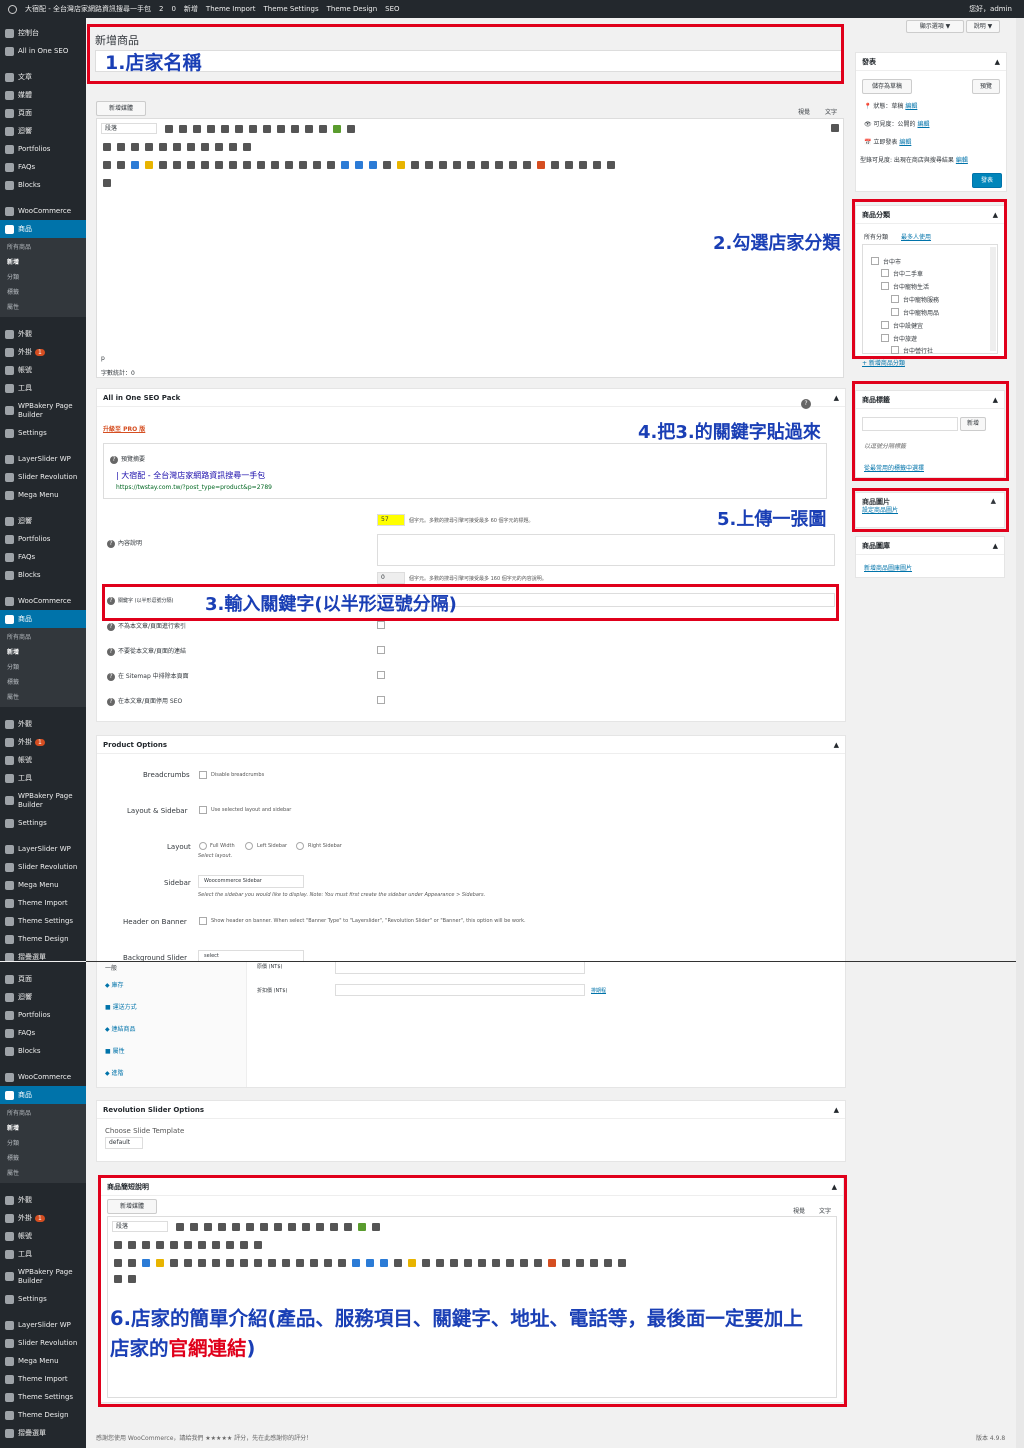 The image size is (1024, 1448). What do you see at coordinates (43, 601) in the screenshot?
I see `menu-woocommerce-2: WooCommerce` at bounding box center [43, 601].